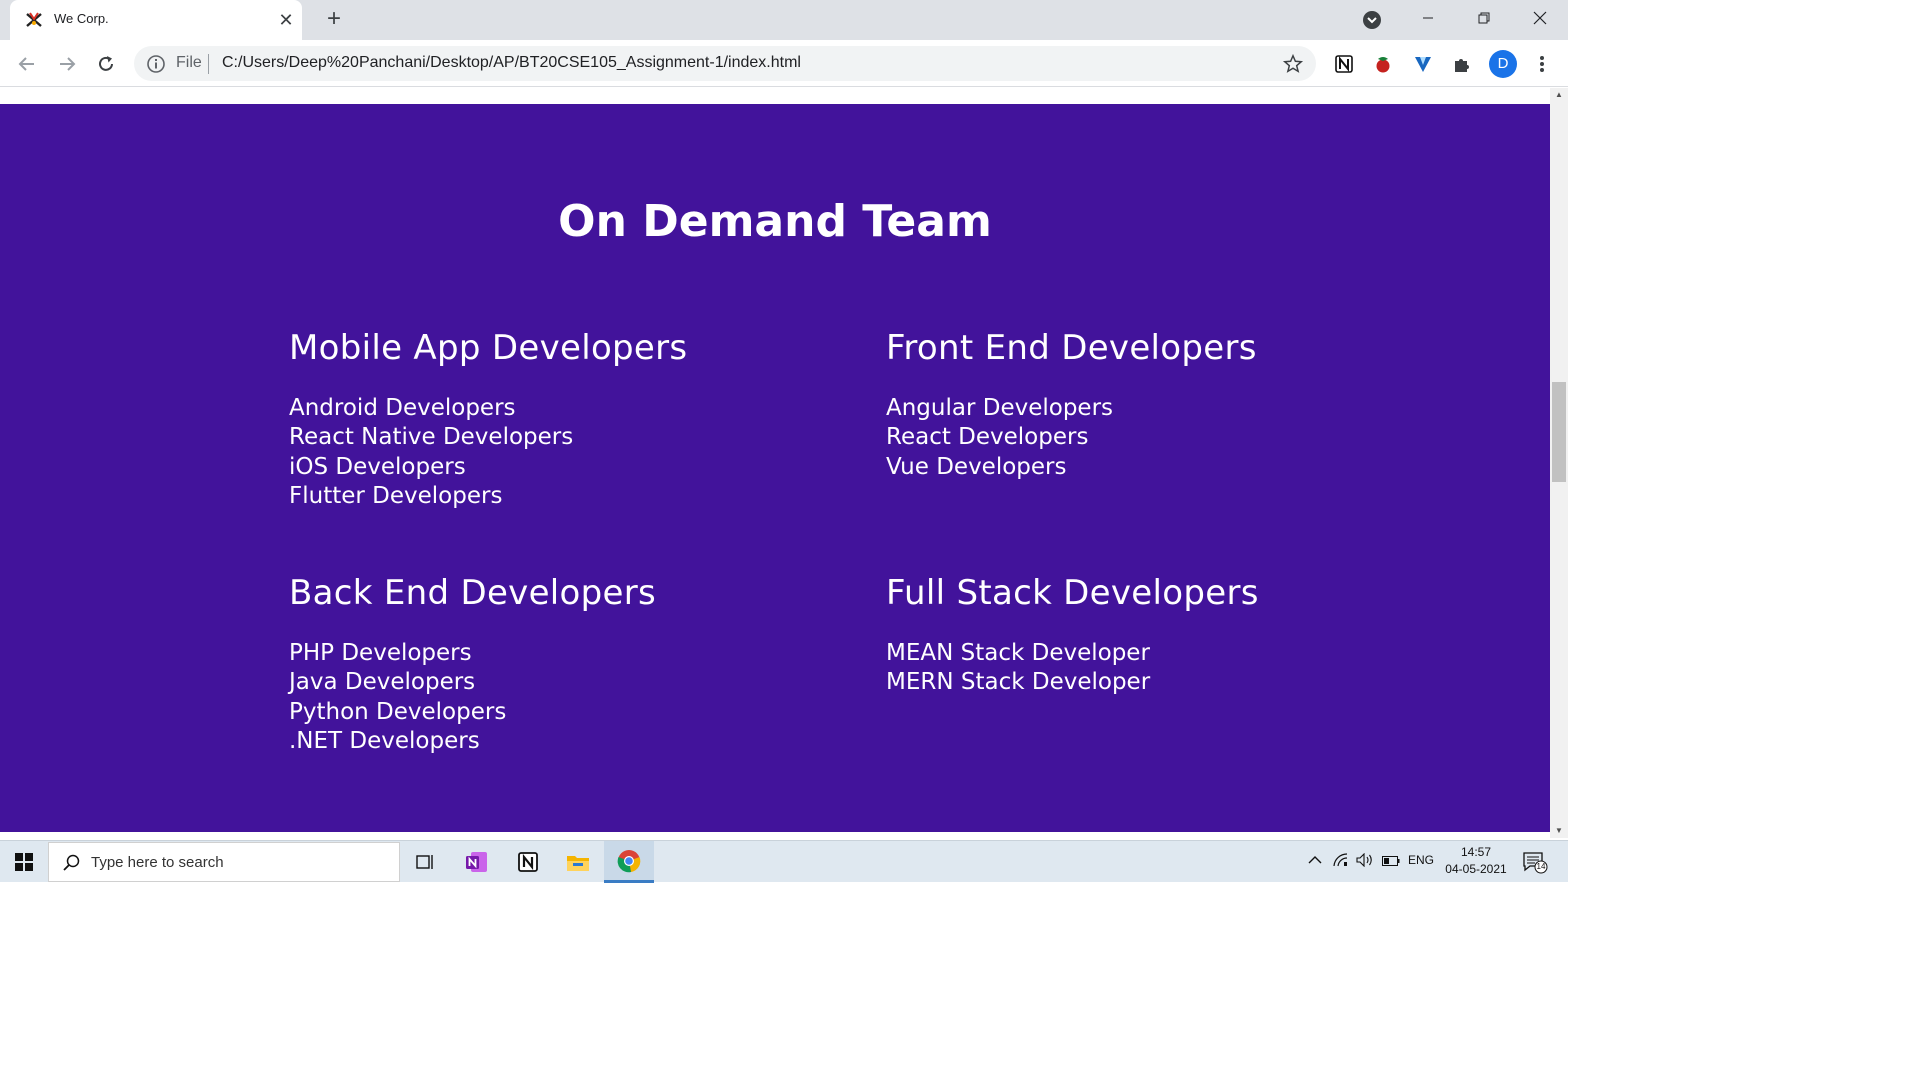 The image size is (1920, 1080). Describe the element at coordinates (1372, 20) in the screenshot. I see `tab-search-icon` at that location.